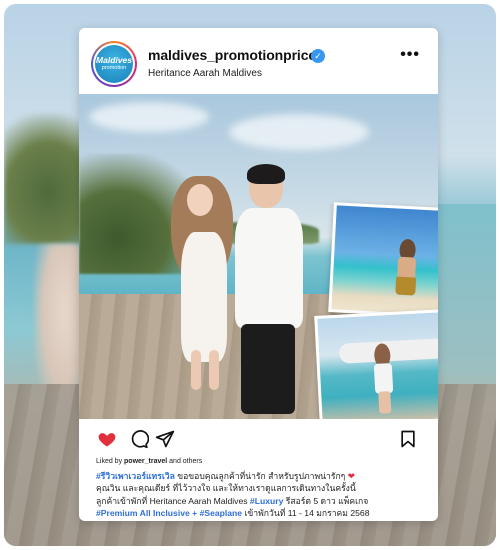  I want to click on liked-by-text: Liked by power_travel and others, so click(149, 461).